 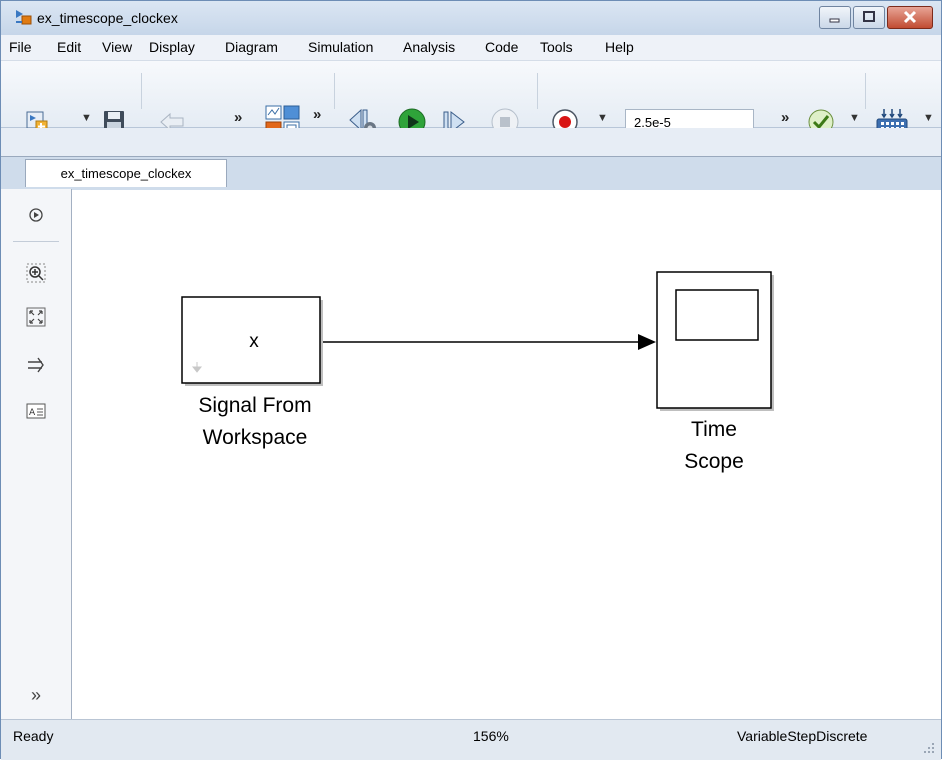 I want to click on build-dropdown-icon: ▼, so click(x=928, y=118).